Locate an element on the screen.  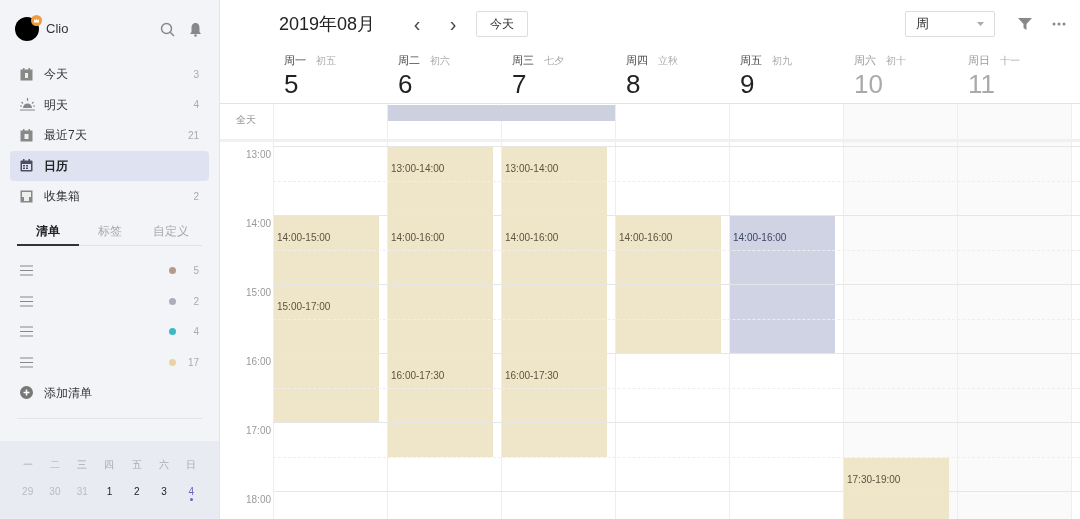
nav-label: 明天 is located at coordinates (56, 105).